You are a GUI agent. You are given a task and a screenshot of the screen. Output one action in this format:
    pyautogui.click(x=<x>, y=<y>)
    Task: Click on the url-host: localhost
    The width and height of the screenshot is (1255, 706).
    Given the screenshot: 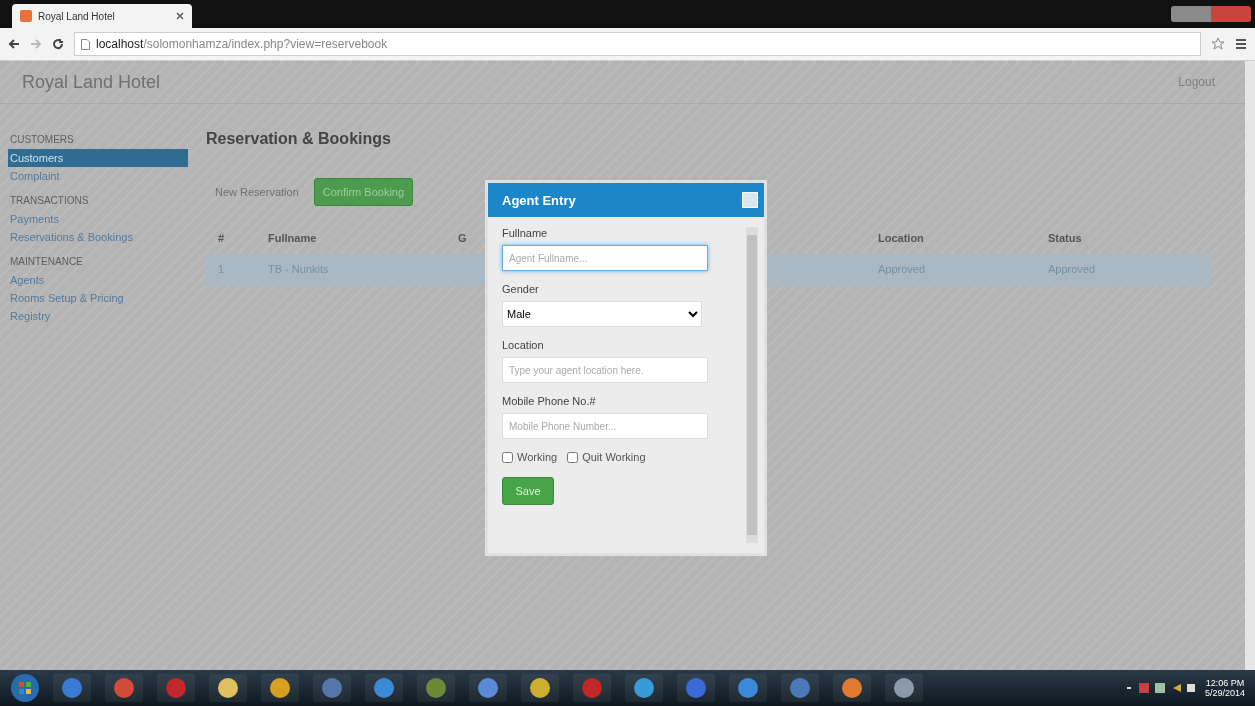 What is the action you would take?
    pyautogui.click(x=120, y=44)
    